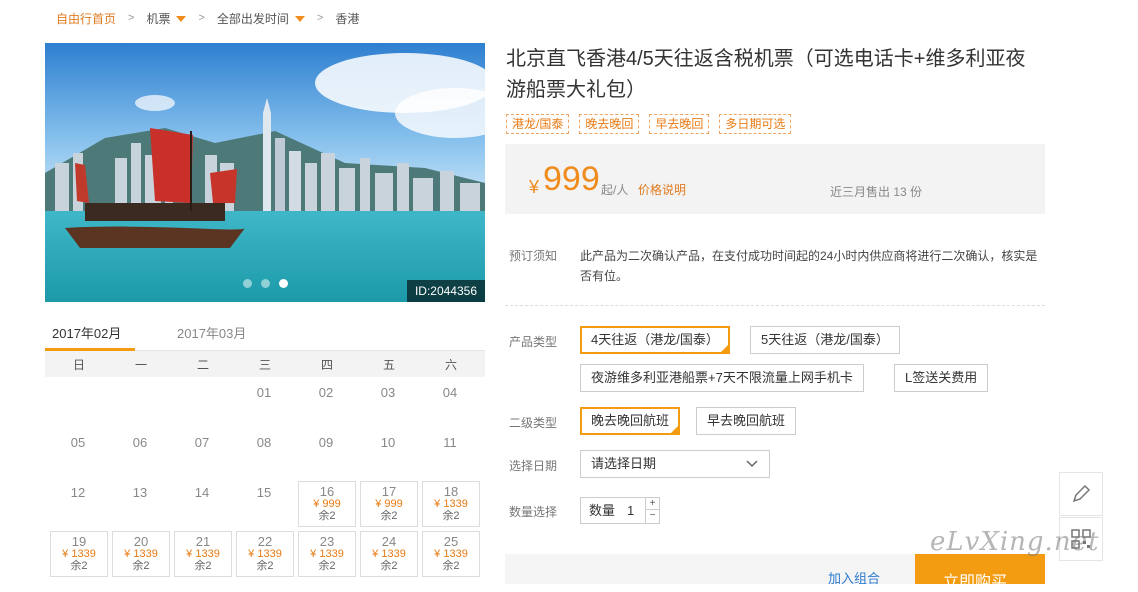 The width and height of the screenshot is (1138, 592). I want to click on breadcrumb-home-link: 自由行首页, so click(86, 18).